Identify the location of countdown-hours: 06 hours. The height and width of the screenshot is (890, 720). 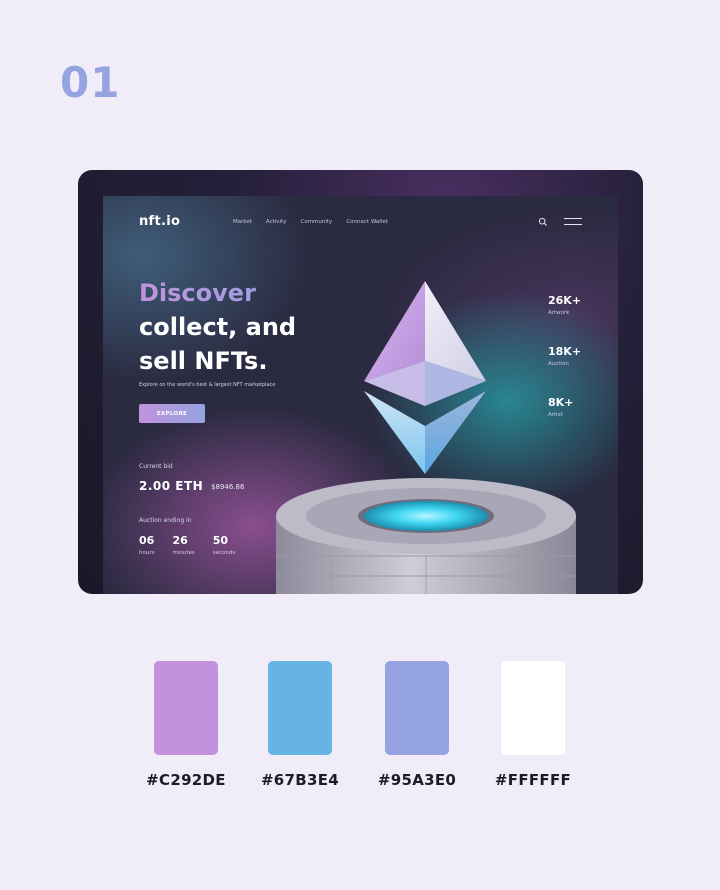
(146, 545).